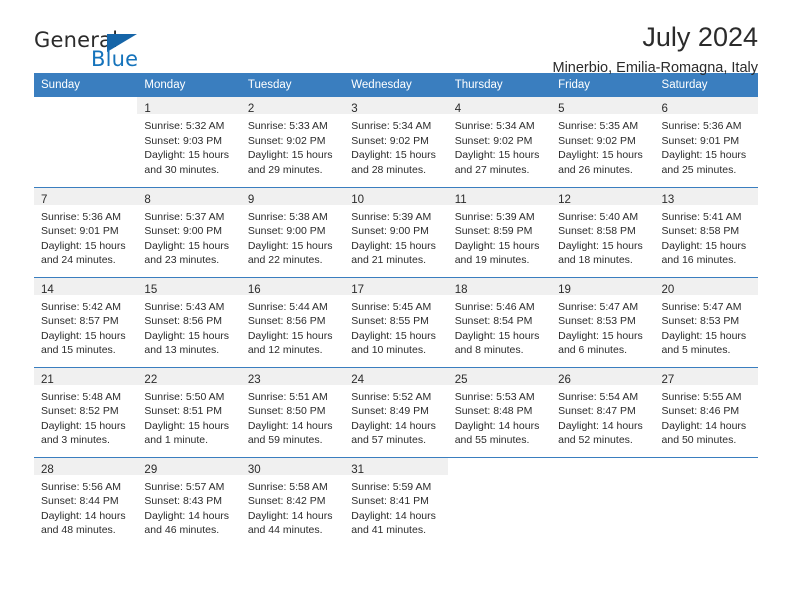 The height and width of the screenshot is (612, 792). What do you see at coordinates (184, 396) in the screenshot?
I see `day-detail-line: Sunrise: 5:50 AM` at bounding box center [184, 396].